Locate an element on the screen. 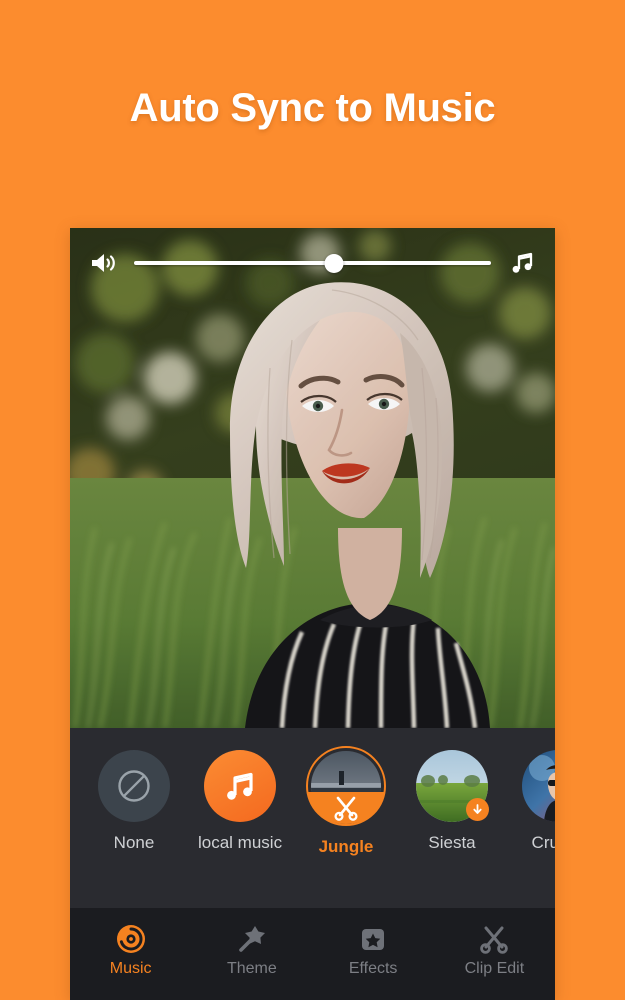  portrait-blue-photo is located at coordinates (538, 786).